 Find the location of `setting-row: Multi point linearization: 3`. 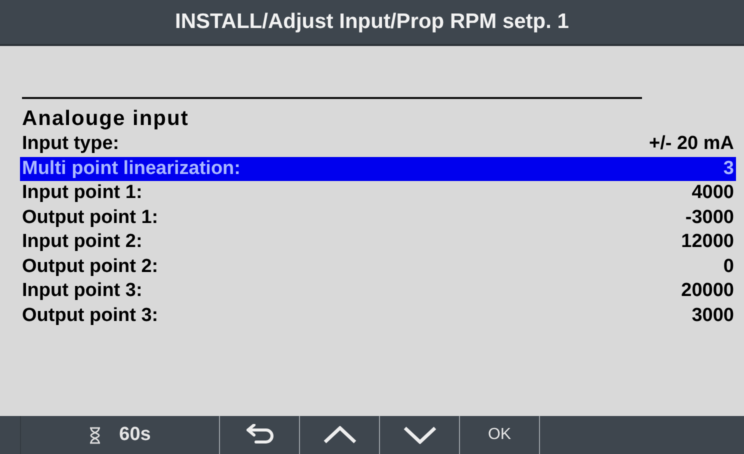

setting-row: Multi point linearization: 3 is located at coordinates (378, 168).